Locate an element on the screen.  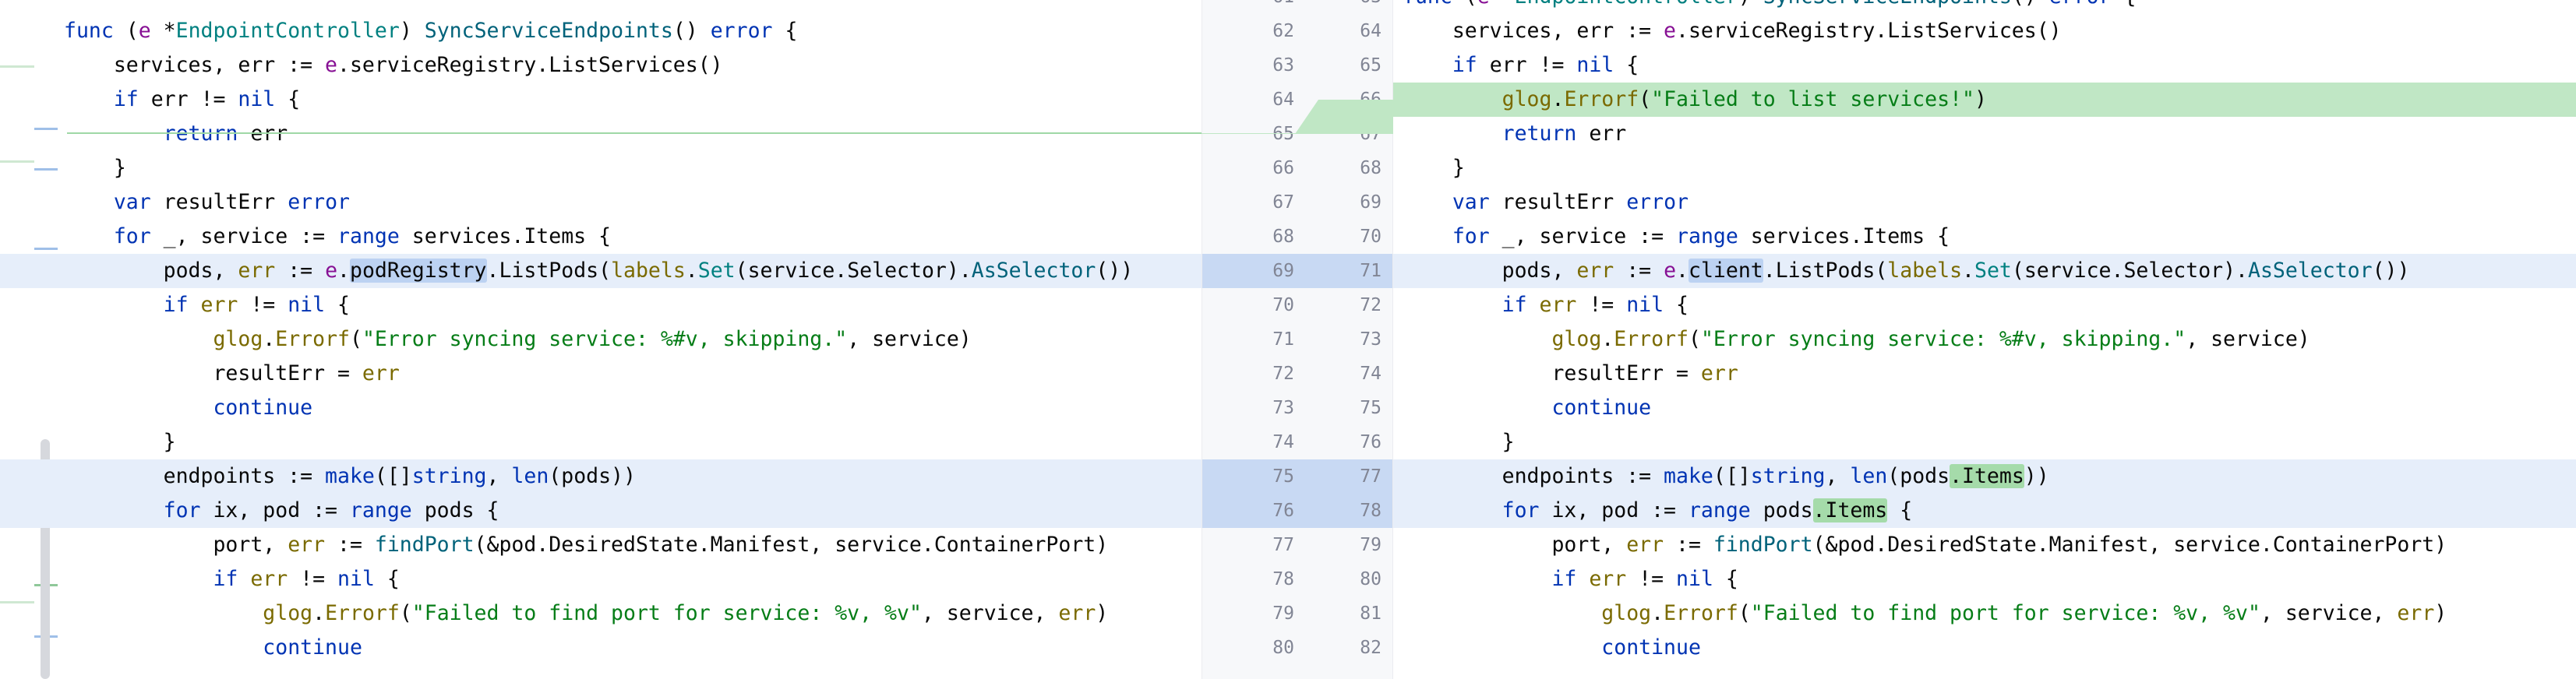
left-code-line: for _, service := range services.Items { is located at coordinates (601, 237).